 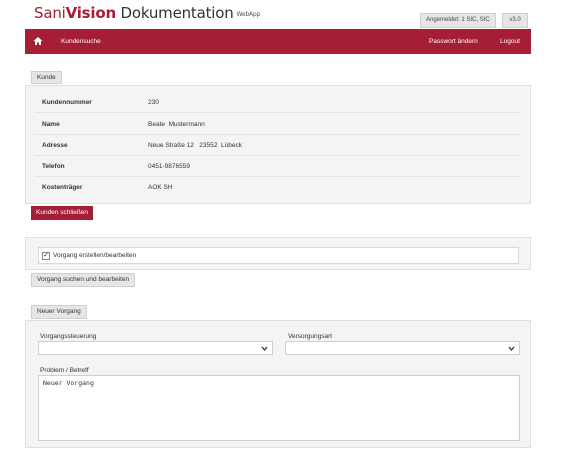 What do you see at coordinates (67, 102) in the screenshot?
I see `customer-number-label: Kundennummer` at bounding box center [67, 102].